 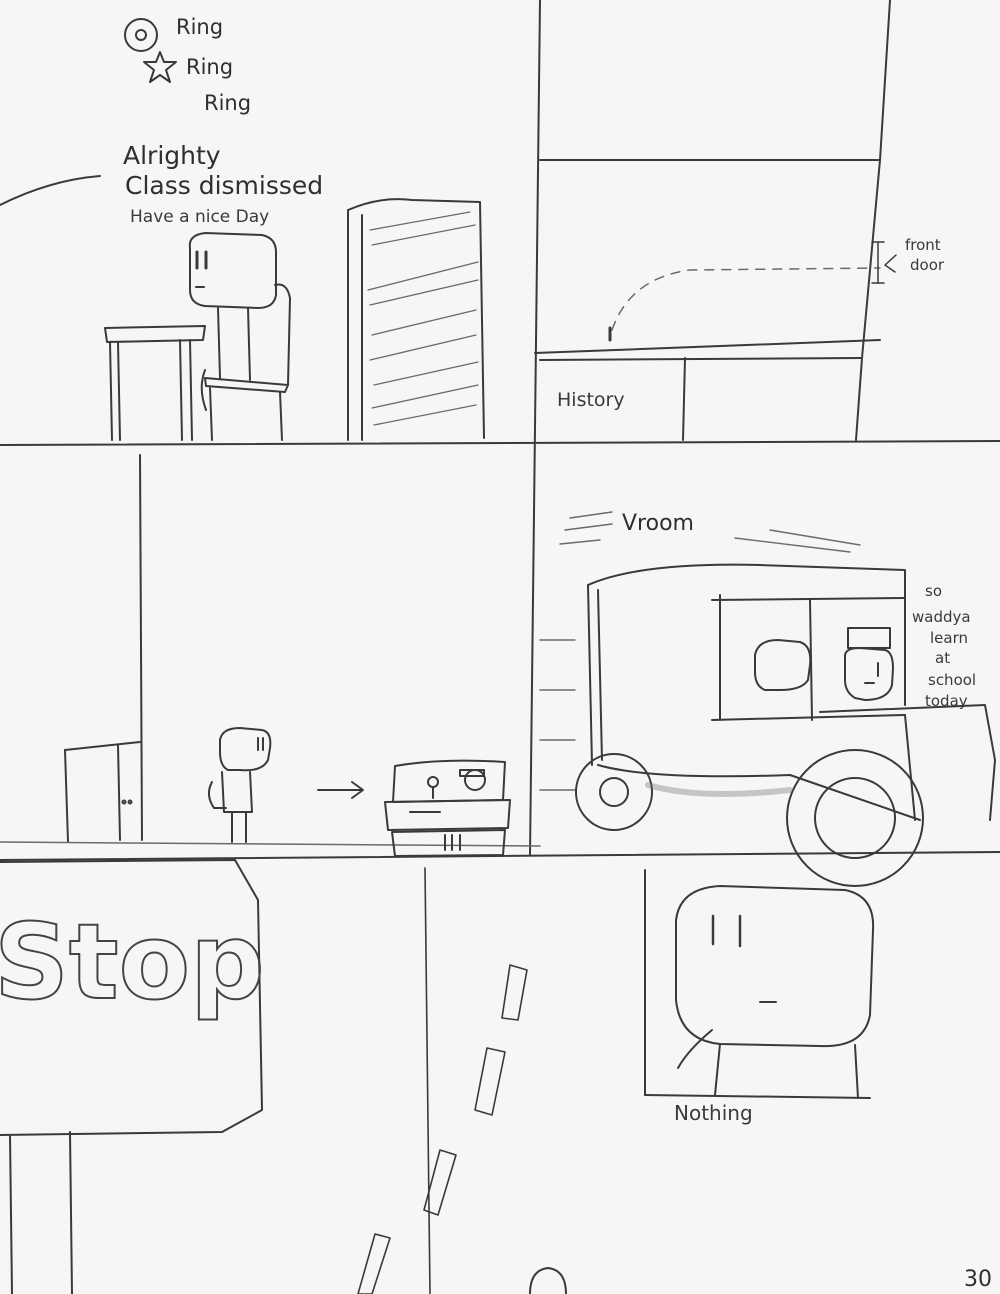 What do you see at coordinates (340, 790) in the screenshot?
I see `arrow-icon` at bounding box center [340, 790].